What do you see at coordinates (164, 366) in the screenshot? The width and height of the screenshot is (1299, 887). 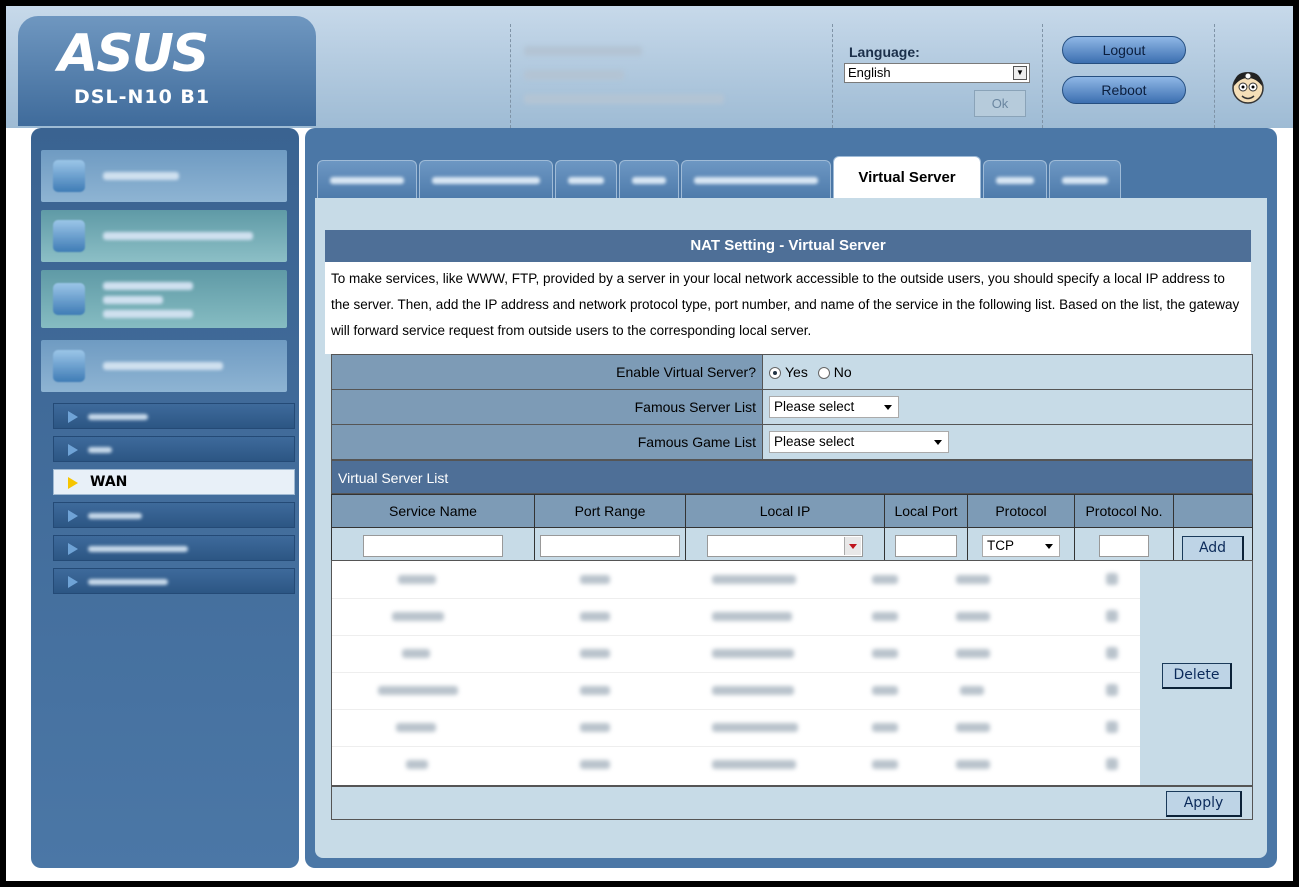 I see `nav-advanced-setting` at bounding box center [164, 366].